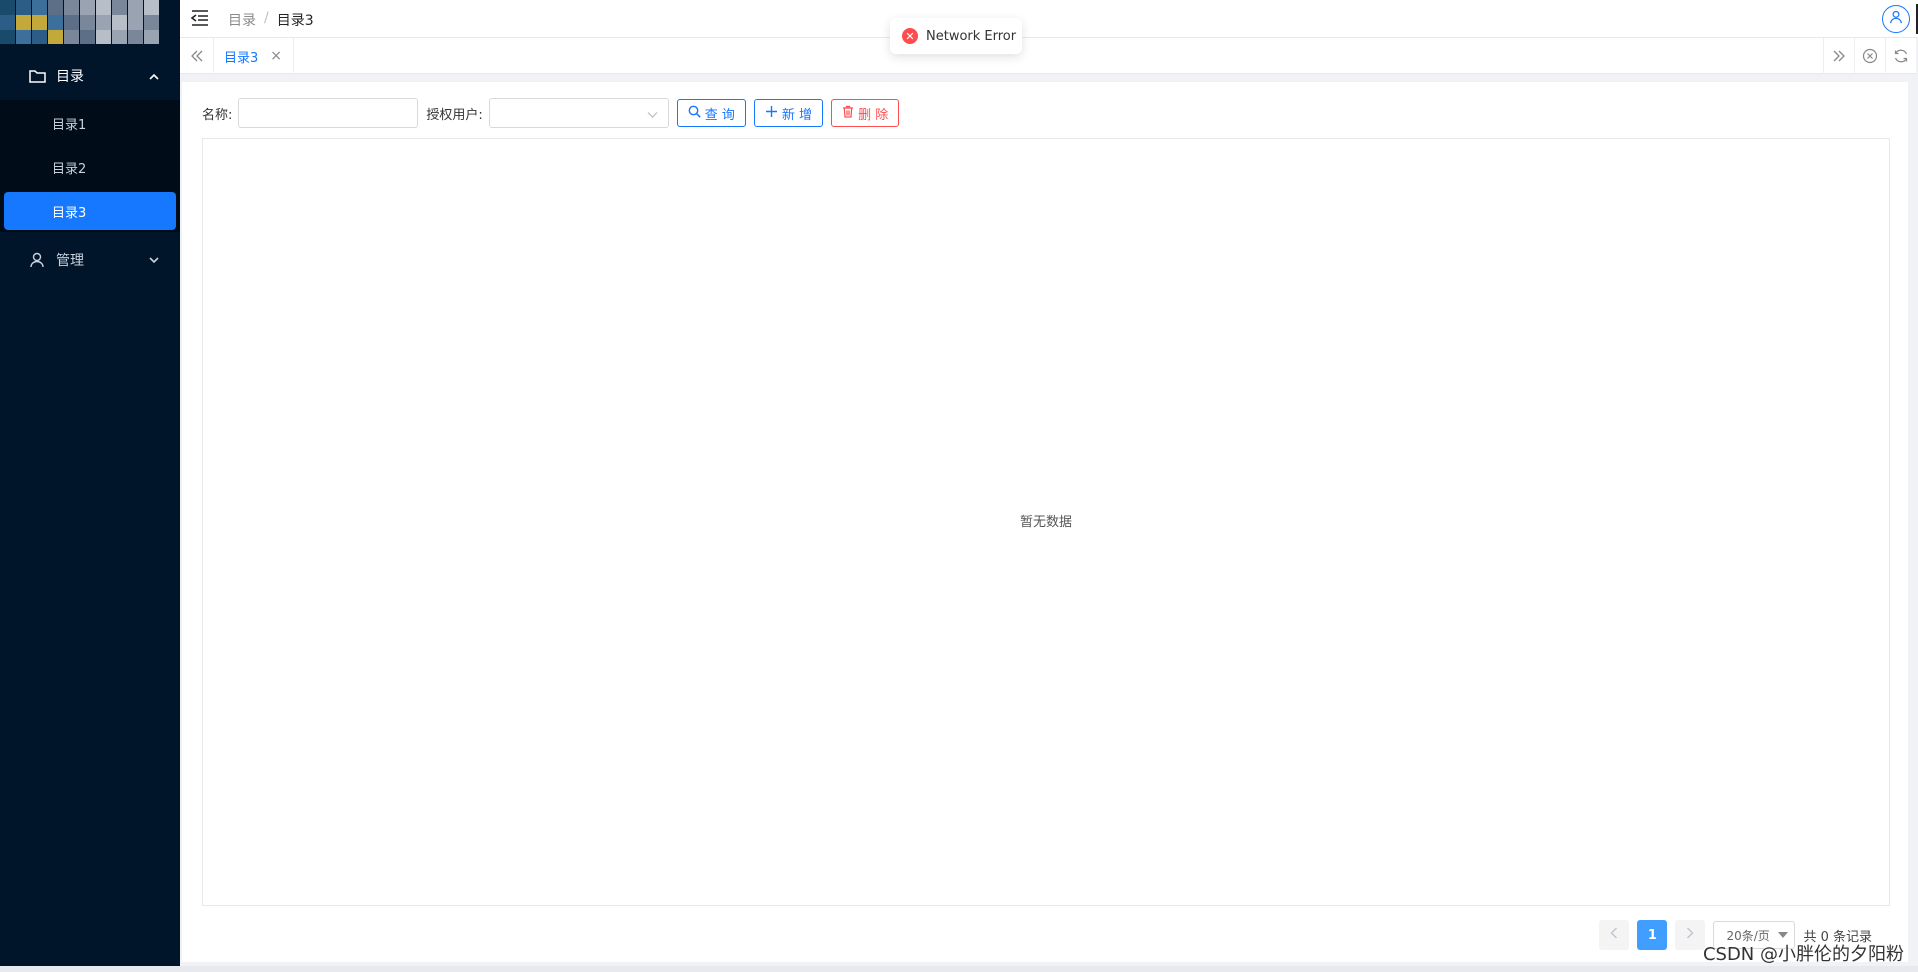 This screenshot has height=972, width=1918. Describe the element at coordinates (873, 115) in the screenshot. I see `delete-button-label: 删 除` at that location.